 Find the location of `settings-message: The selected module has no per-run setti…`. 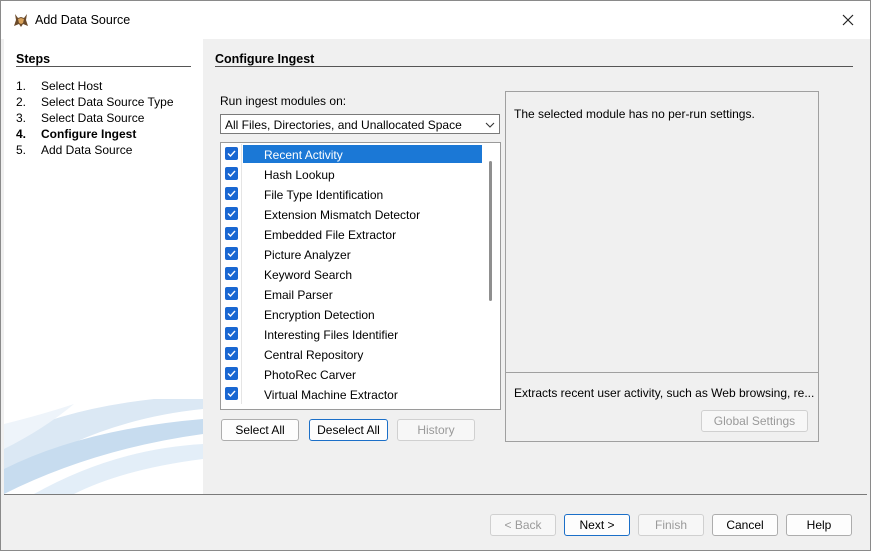

settings-message: The selected module has no per-run setti… is located at coordinates (634, 114).